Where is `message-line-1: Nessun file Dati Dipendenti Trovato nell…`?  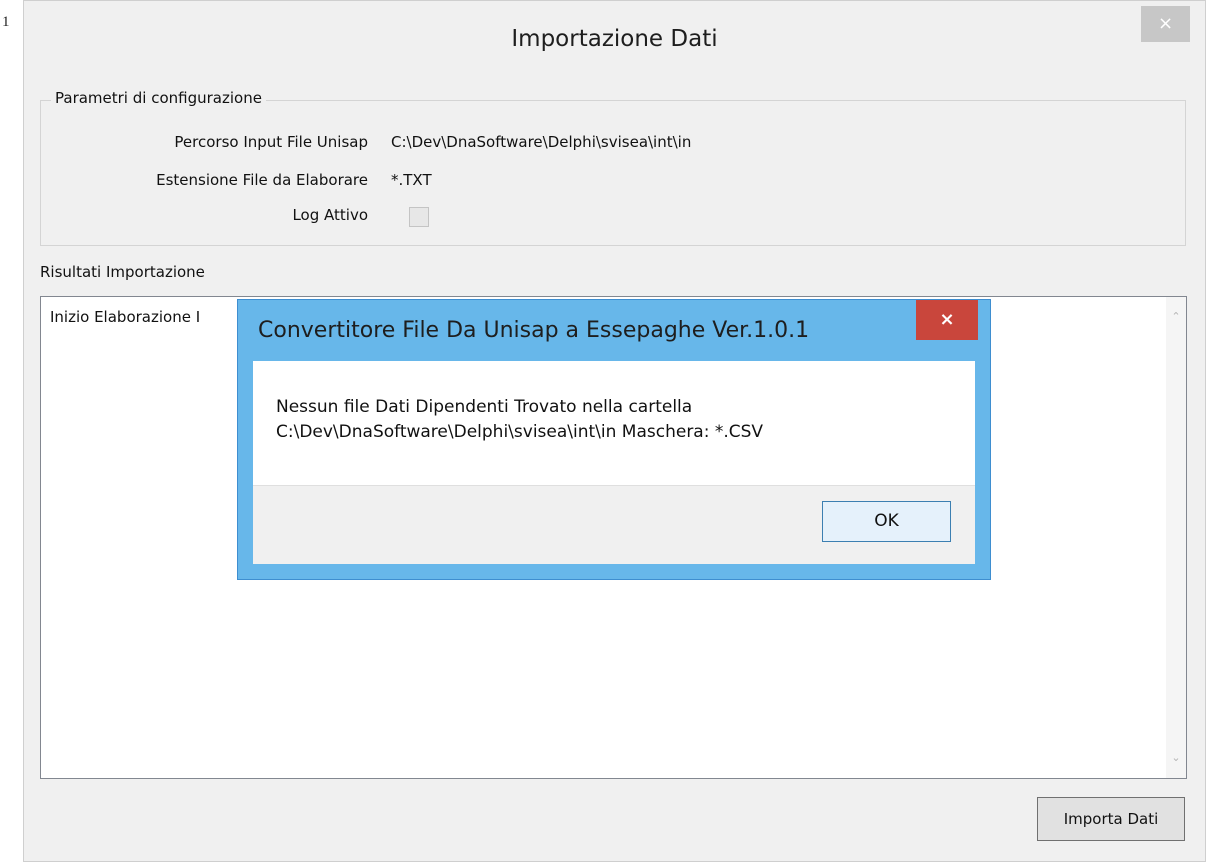 message-line-1: Nessun file Dati Dipendenti Trovato nell… is located at coordinates (484, 407).